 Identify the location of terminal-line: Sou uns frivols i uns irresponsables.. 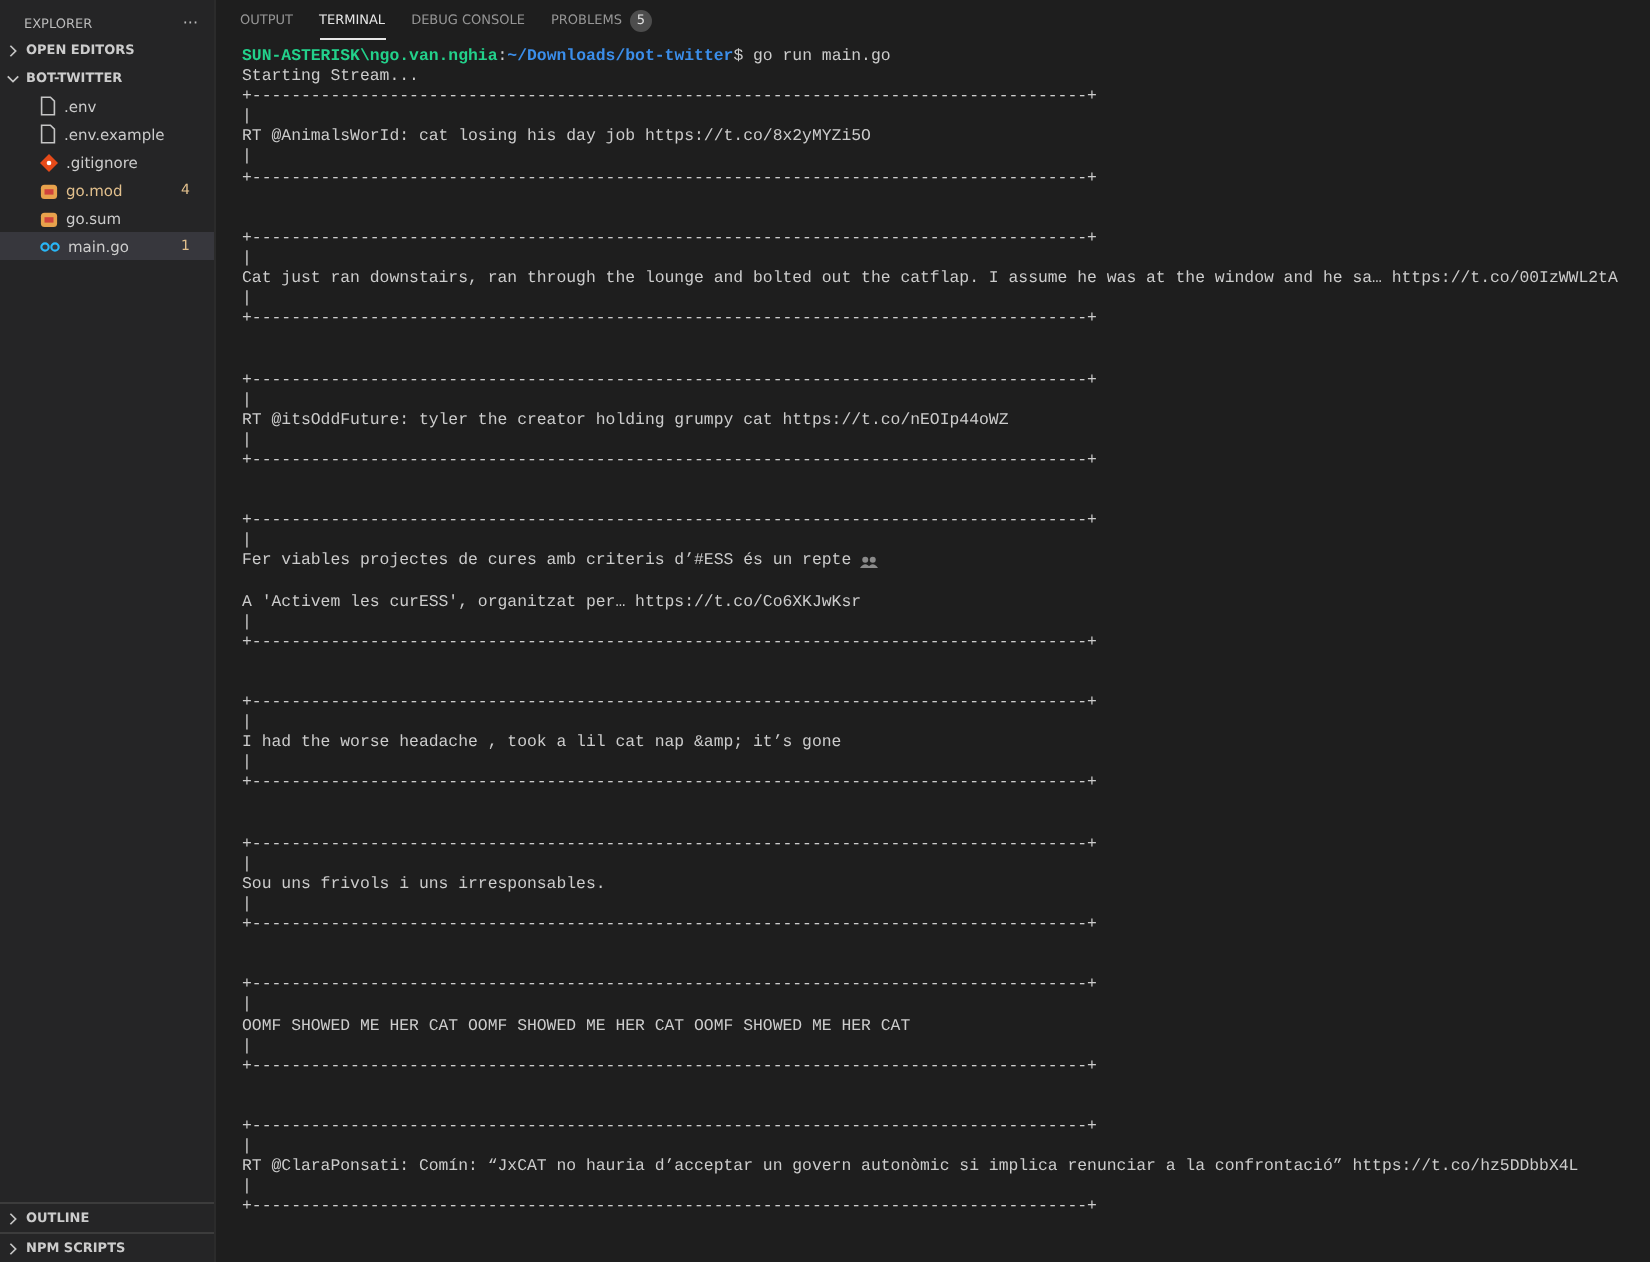
(424, 885).